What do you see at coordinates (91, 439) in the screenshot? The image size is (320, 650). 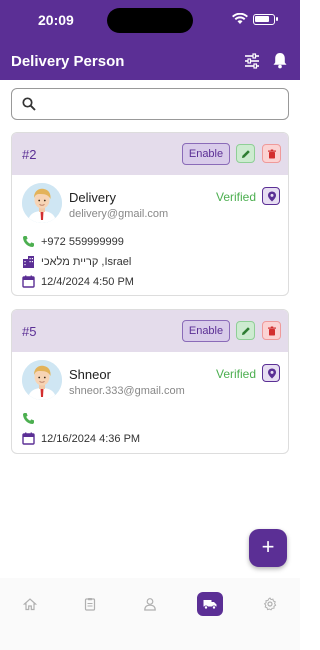 I see `created-date: 12/16/2024 4:36 PM` at bounding box center [91, 439].